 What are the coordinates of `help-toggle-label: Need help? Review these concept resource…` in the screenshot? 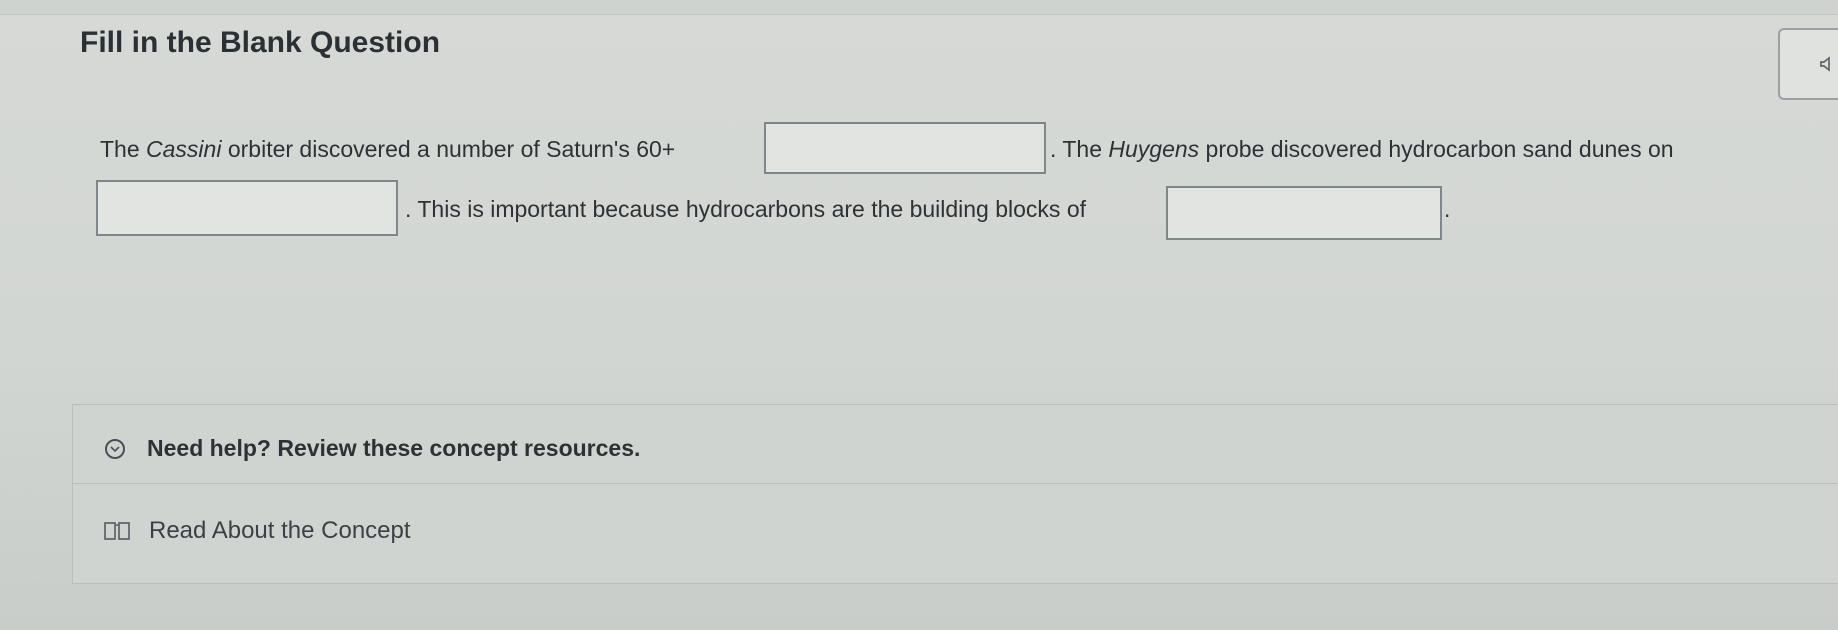 It's located at (394, 448).